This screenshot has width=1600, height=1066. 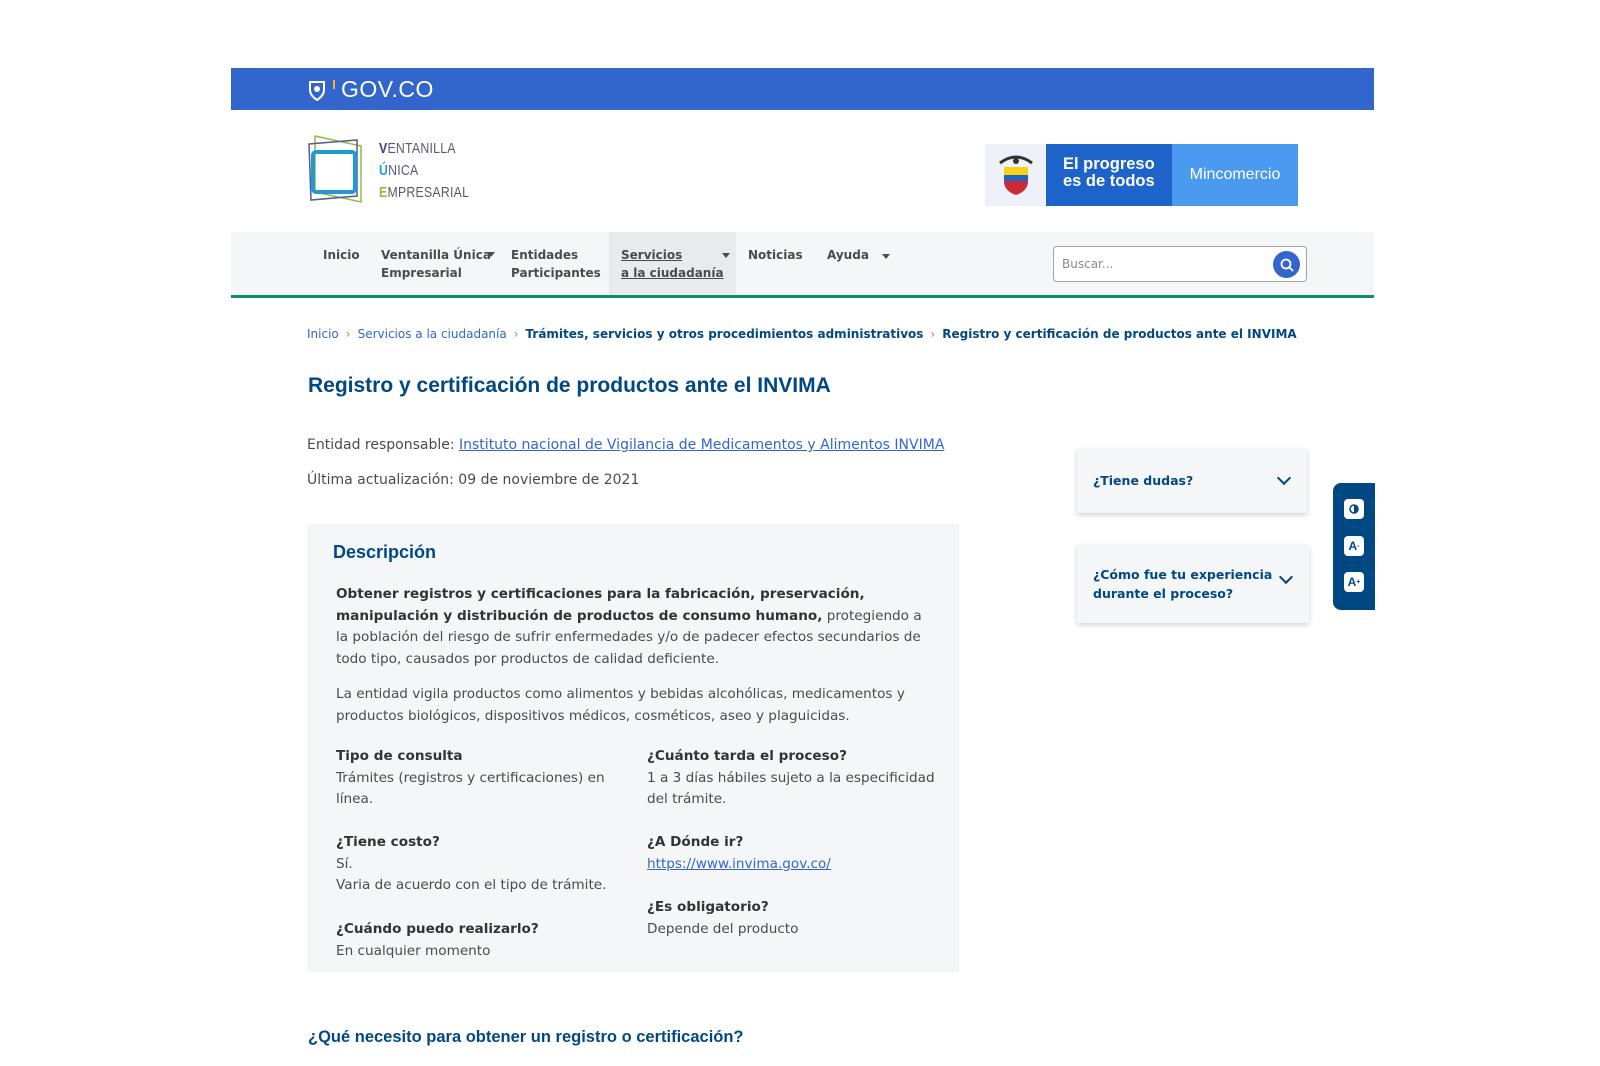 I want to click on invima-link: https://www.invima.gov.co/, so click(x=739, y=864).